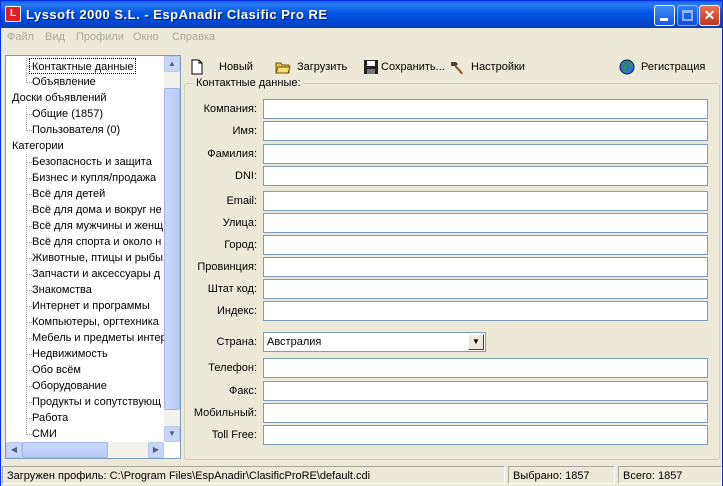 The width and height of the screenshot is (723, 486). What do you see at coordinates (627, 67) in the screenshot?
I see `globe-icon` at bounding box center [627, 67].